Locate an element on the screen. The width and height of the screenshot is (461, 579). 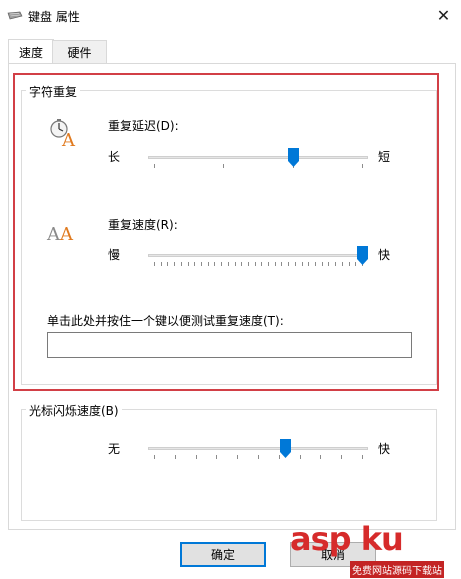
tab-hardware: 硬件 is located at coordinates (79, 51).